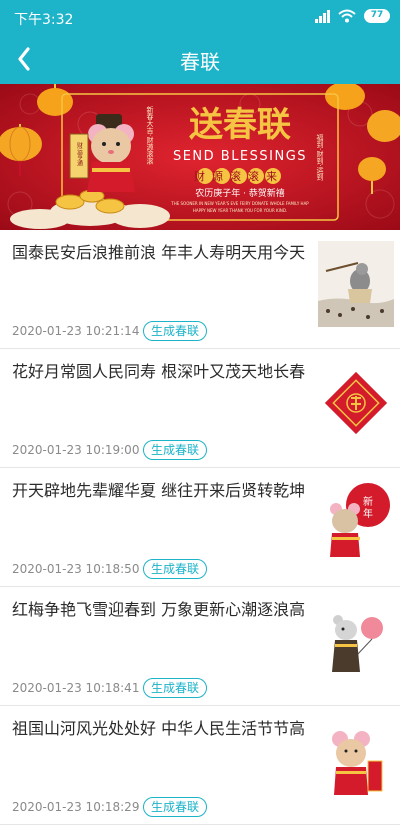  I want to click on item-timestamp: 2020-01-23 10:21:14, so click(76, 331).